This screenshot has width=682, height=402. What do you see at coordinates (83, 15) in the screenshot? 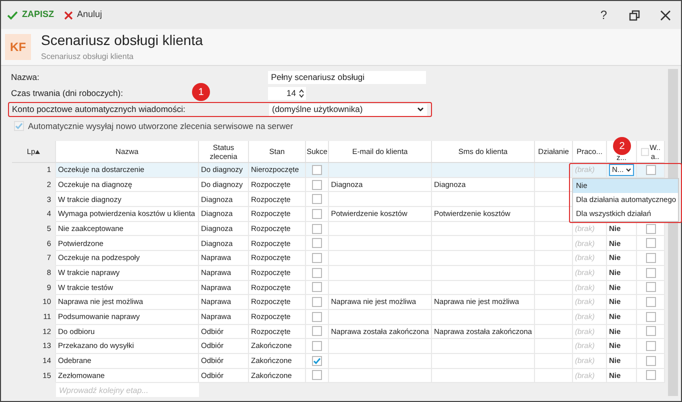
I see `cancel-button: Anuluj` at bounding box center [83, 15].